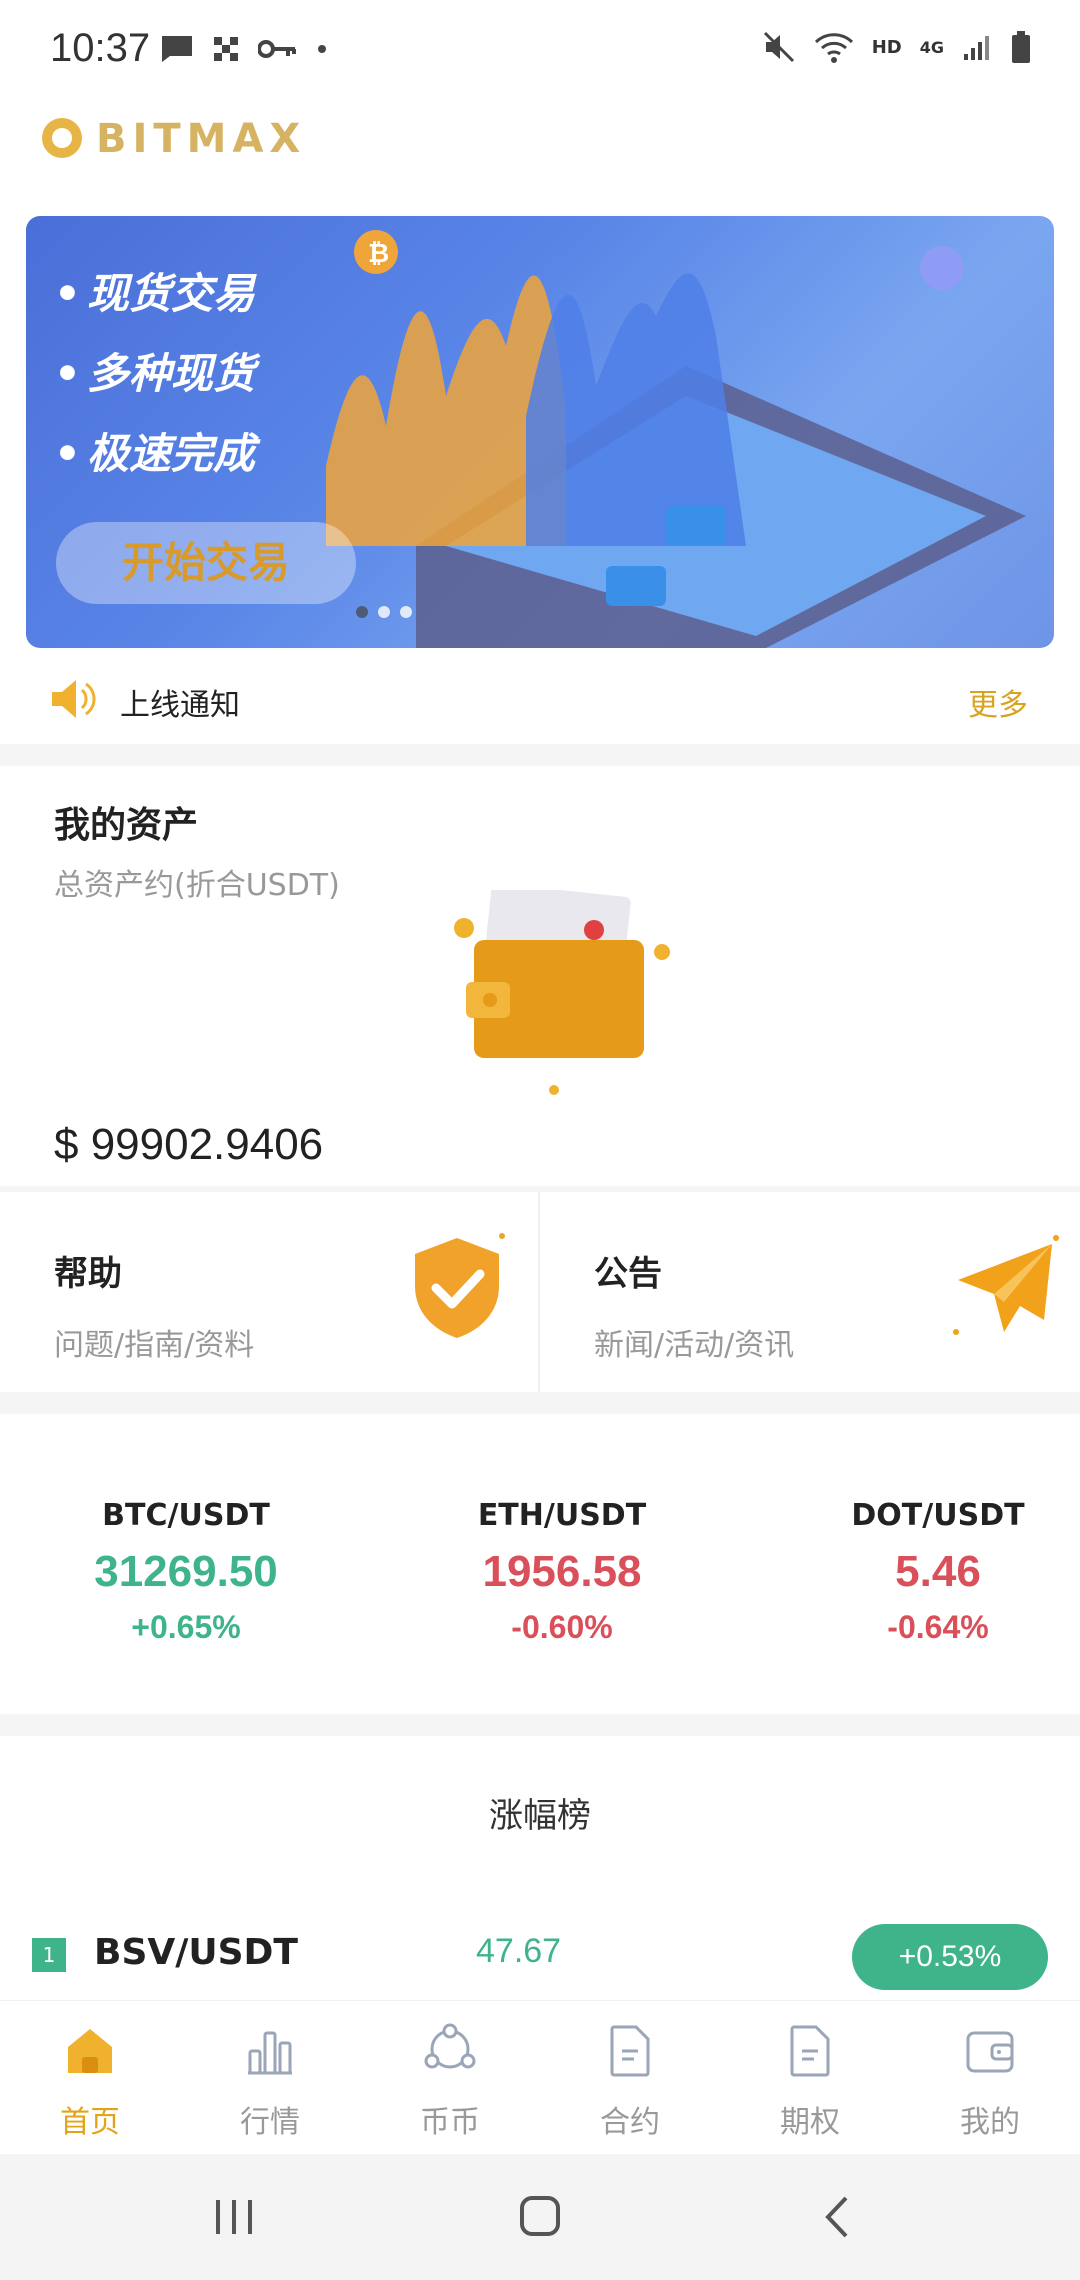 This screenshot has width=1080, height=2280. I want to click on home-button-icon, so click(540, 2217).